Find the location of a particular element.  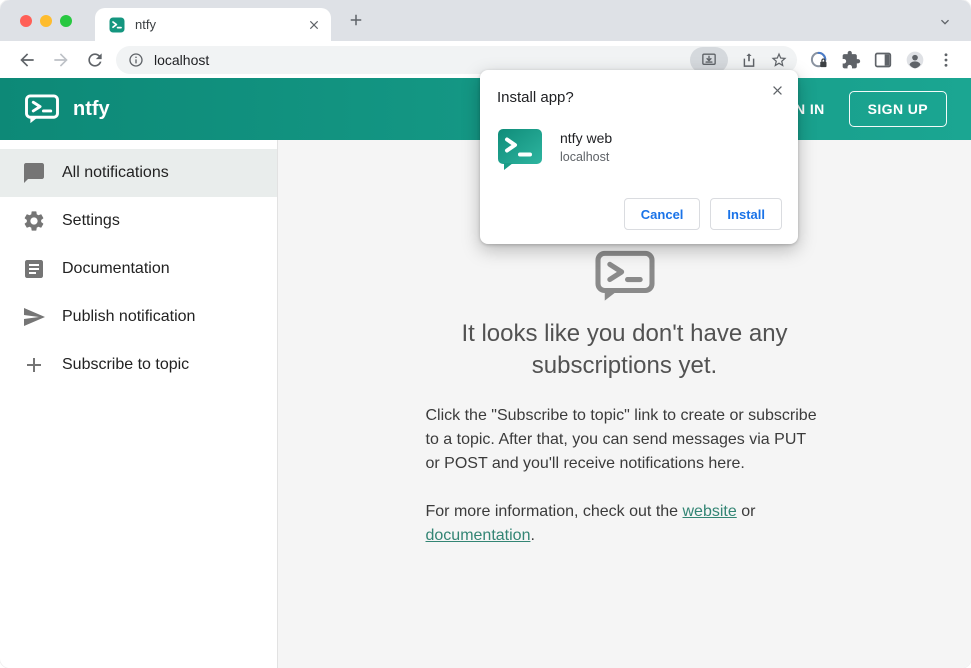

cancel-button: Cancel is located at coordinates (662, 214).